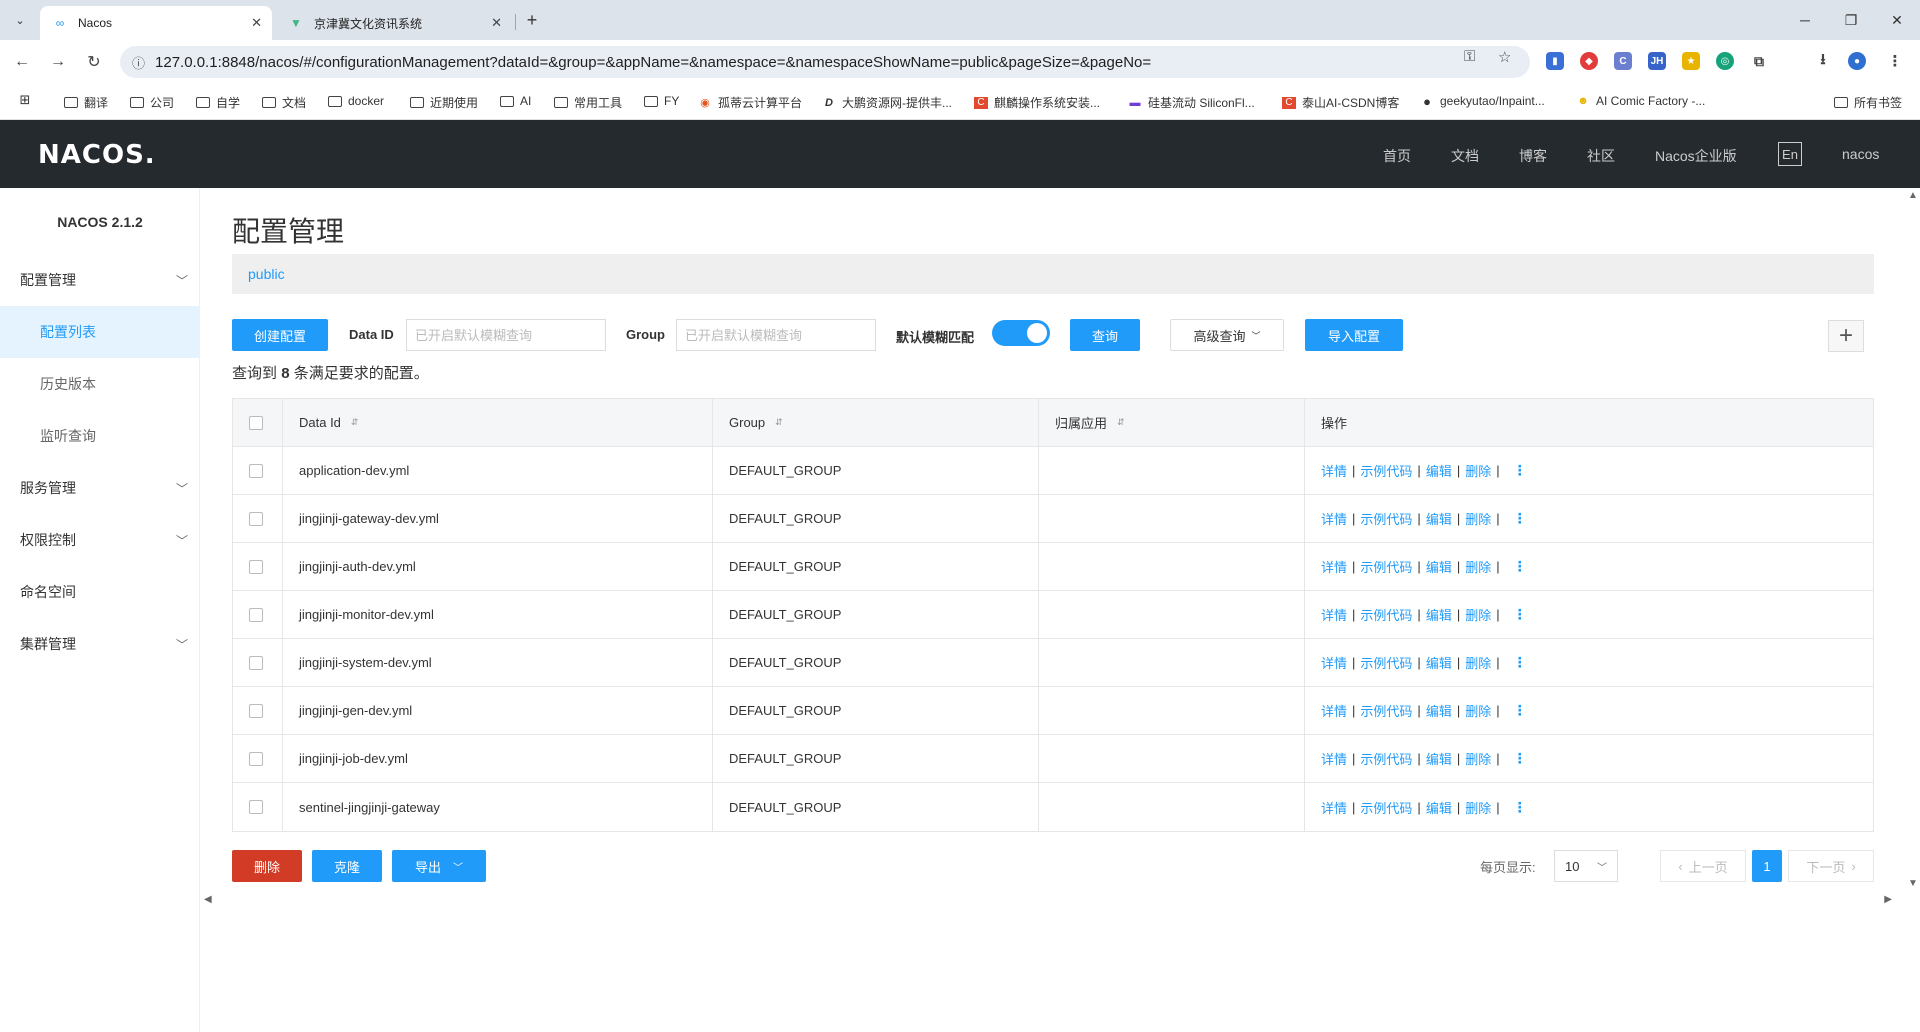 This screenshot has width=1920, height=1032. Describe the element at coordinates (506, 335) in the screenshot. I see `dataid-search-input` at that location.